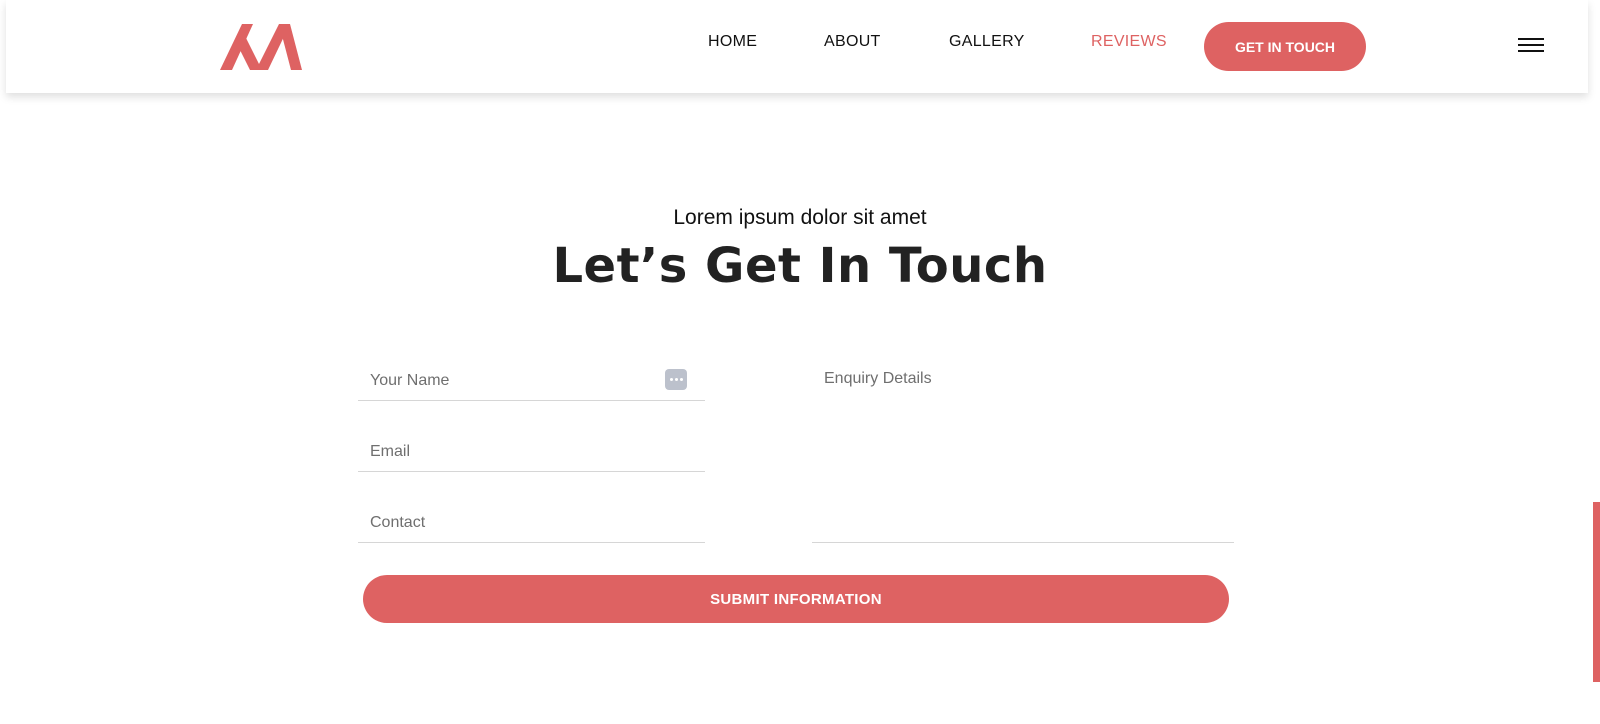 This screenshot has height=724, width=1600. What do you see at coordinates (1285, 46) in the screenshot?
I see `get-in-touch-button: GET IN TOUCH` at bounding box center [1285, 46].